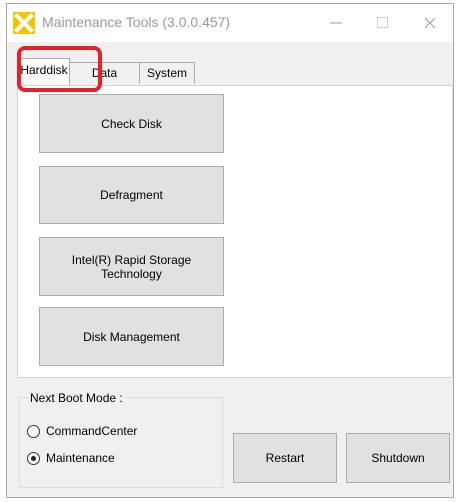 This screenshot has width=458, height=502. Describe the element at coordinates (136, 22) in the screenshot. I see `window-title: Maintenance Tools (3.0.0.457)` at that location.